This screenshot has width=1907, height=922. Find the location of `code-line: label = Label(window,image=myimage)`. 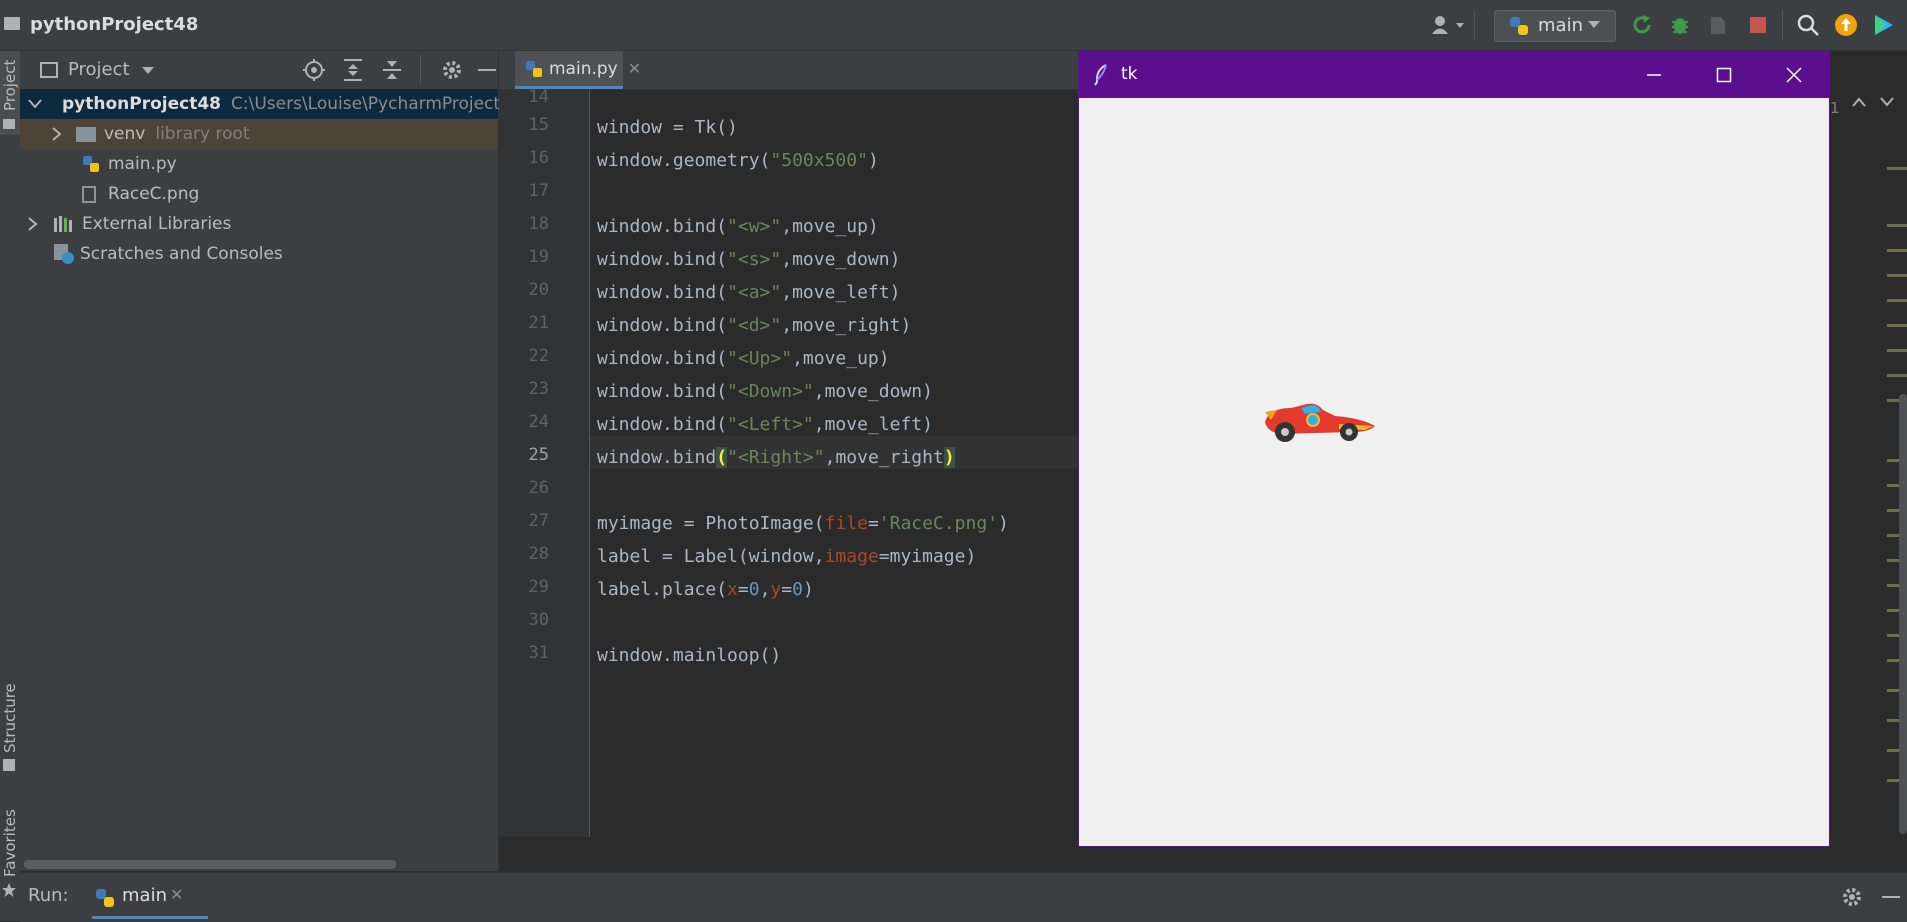

code-line: label = Label(window,image=myimage) is located at coordinates (786, 556).